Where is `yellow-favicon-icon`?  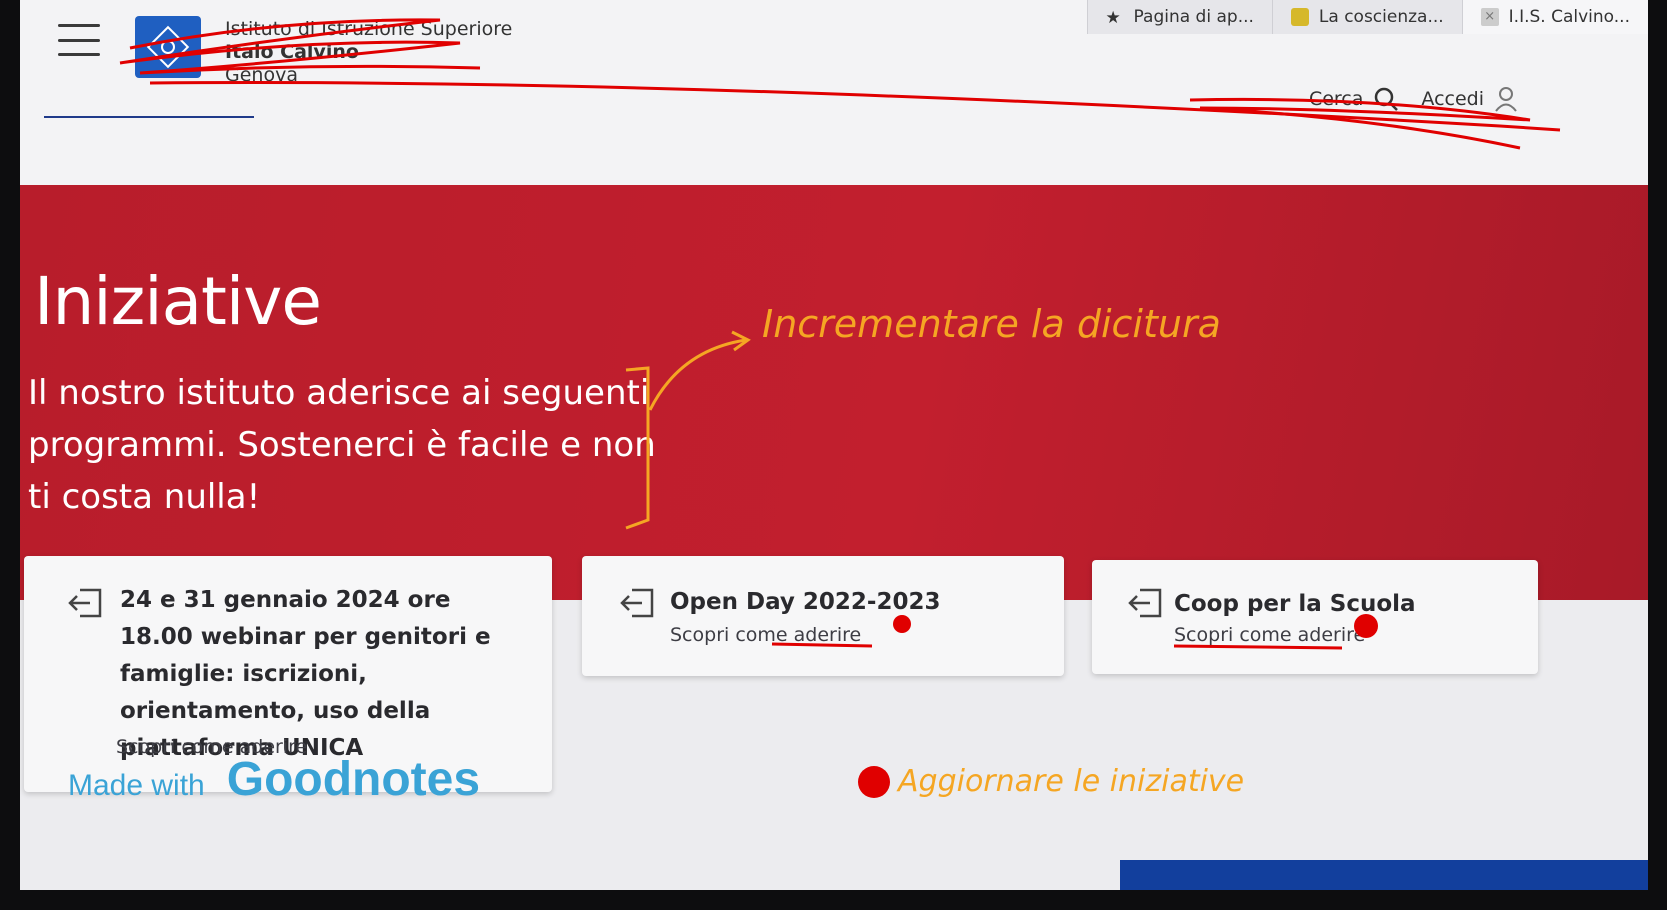 yellow-favicon-icon is located at coordinates (1299, 17).